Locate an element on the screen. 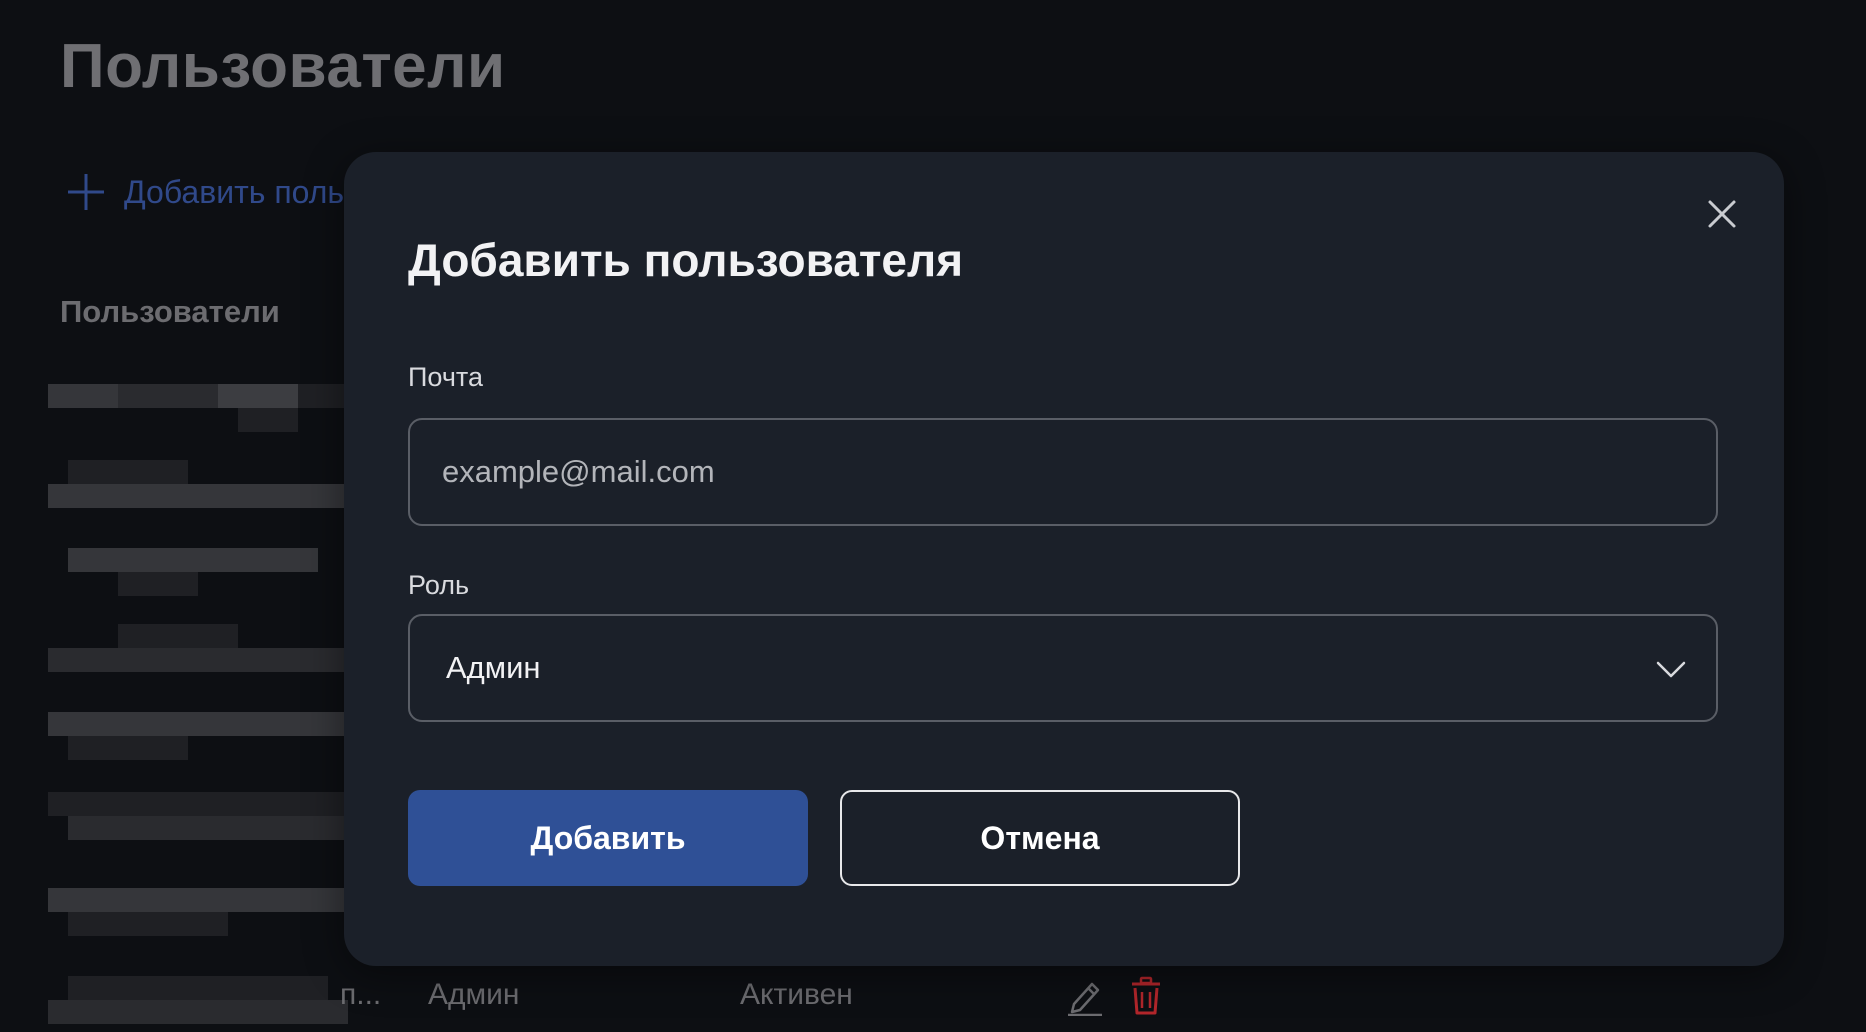 The width and height of the screenshot is (1866, 1032). user-role: Админ is located at coordinates (474, 994).